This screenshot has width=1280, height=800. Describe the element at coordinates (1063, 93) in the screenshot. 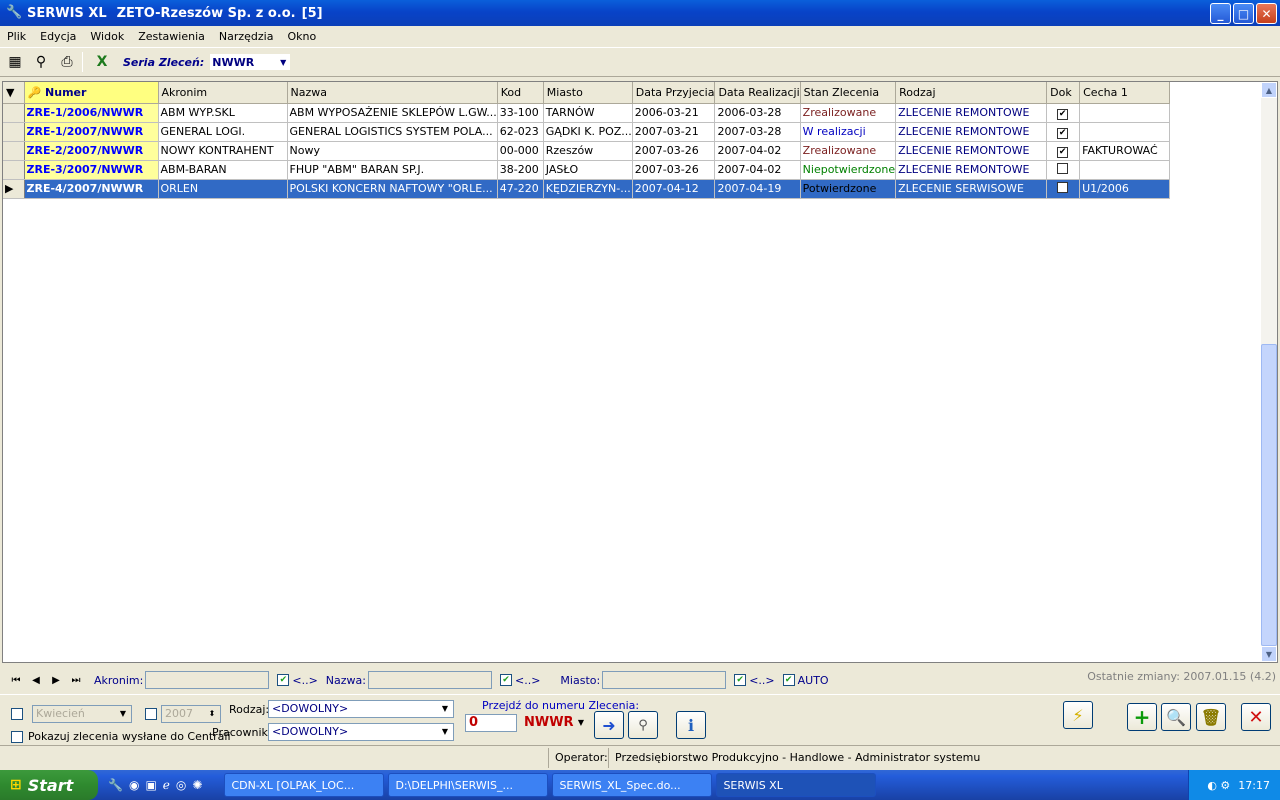

I see `column-header-dok: Dok` at that location.